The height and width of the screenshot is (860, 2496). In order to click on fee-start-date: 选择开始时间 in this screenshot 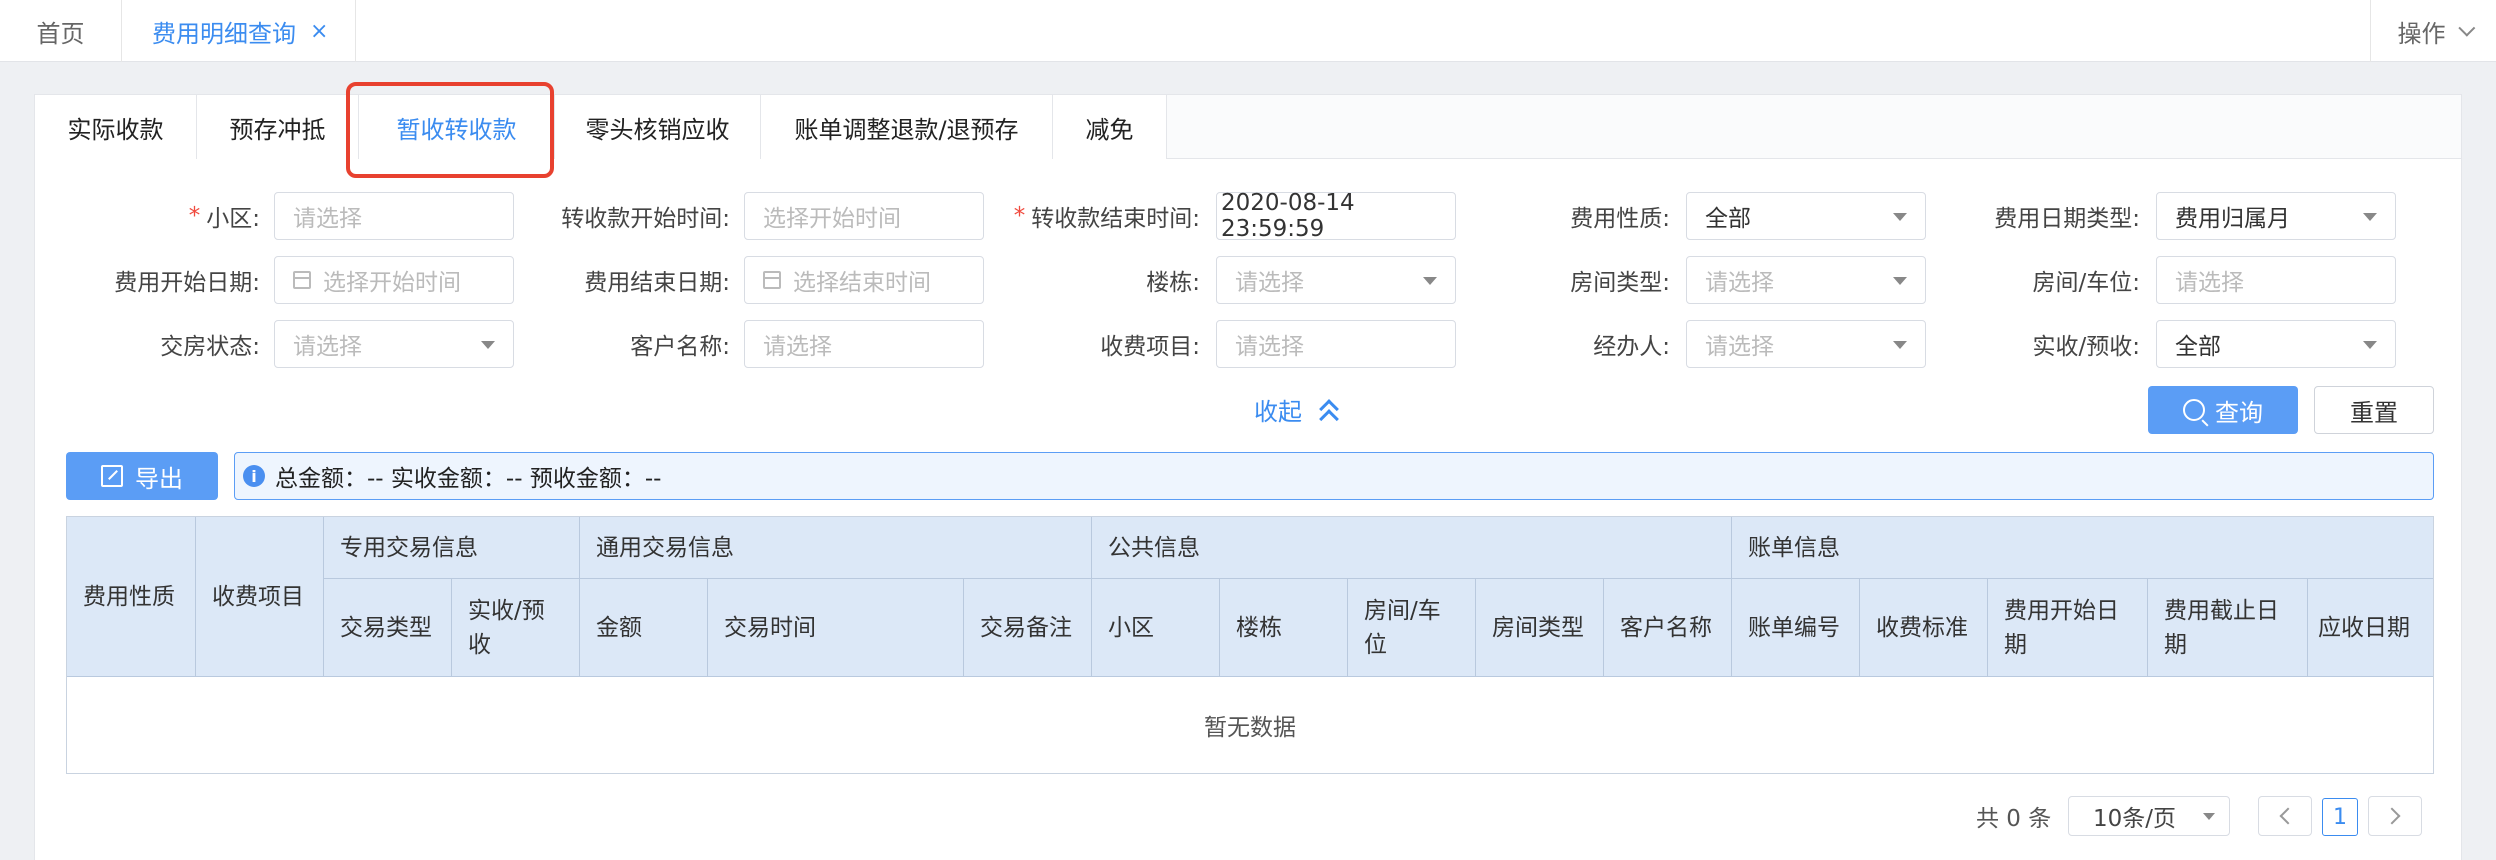, I will do `click(394, 280)`.